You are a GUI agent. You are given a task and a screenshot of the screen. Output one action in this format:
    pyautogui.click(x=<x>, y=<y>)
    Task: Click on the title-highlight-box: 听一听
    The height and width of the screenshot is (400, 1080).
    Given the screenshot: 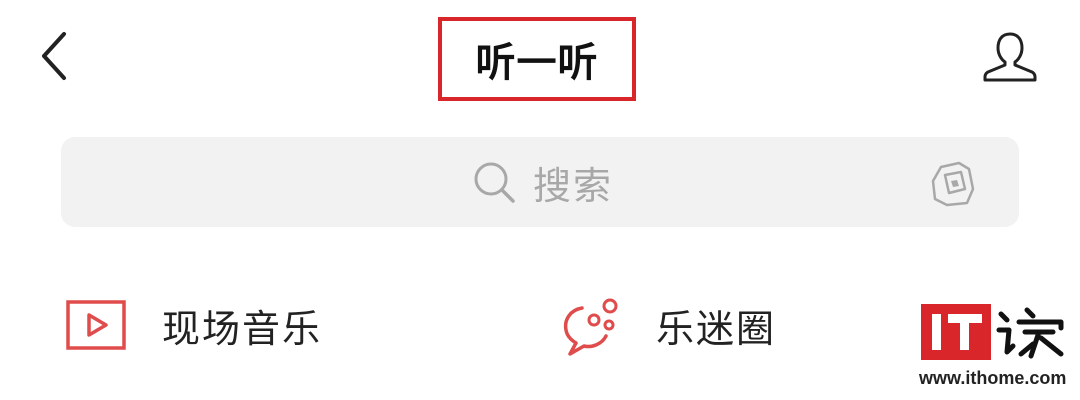 What is the action you would take?
    pyautogui.click(x=537, y=59)
    